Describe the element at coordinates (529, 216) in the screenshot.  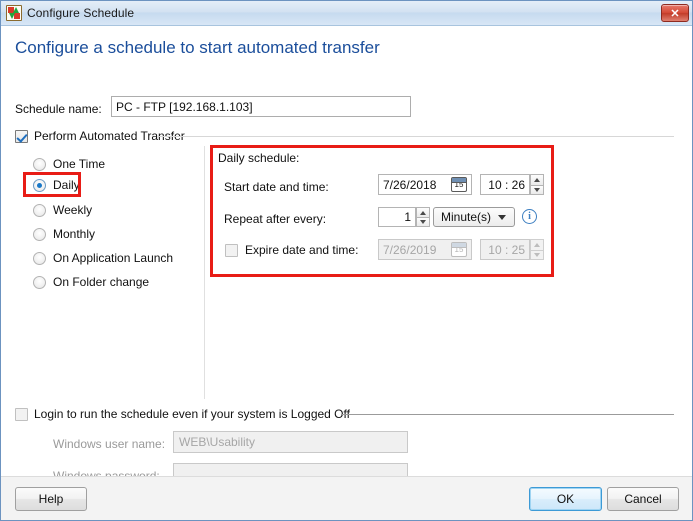
I see `info-icon: i` at that location.